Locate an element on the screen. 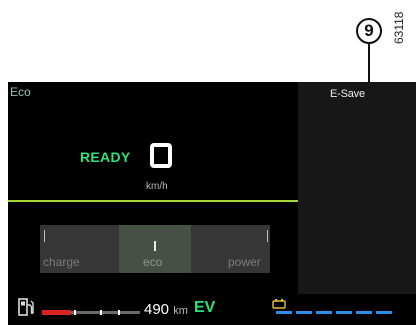  accent-divider is located at coordinates (153, 201).